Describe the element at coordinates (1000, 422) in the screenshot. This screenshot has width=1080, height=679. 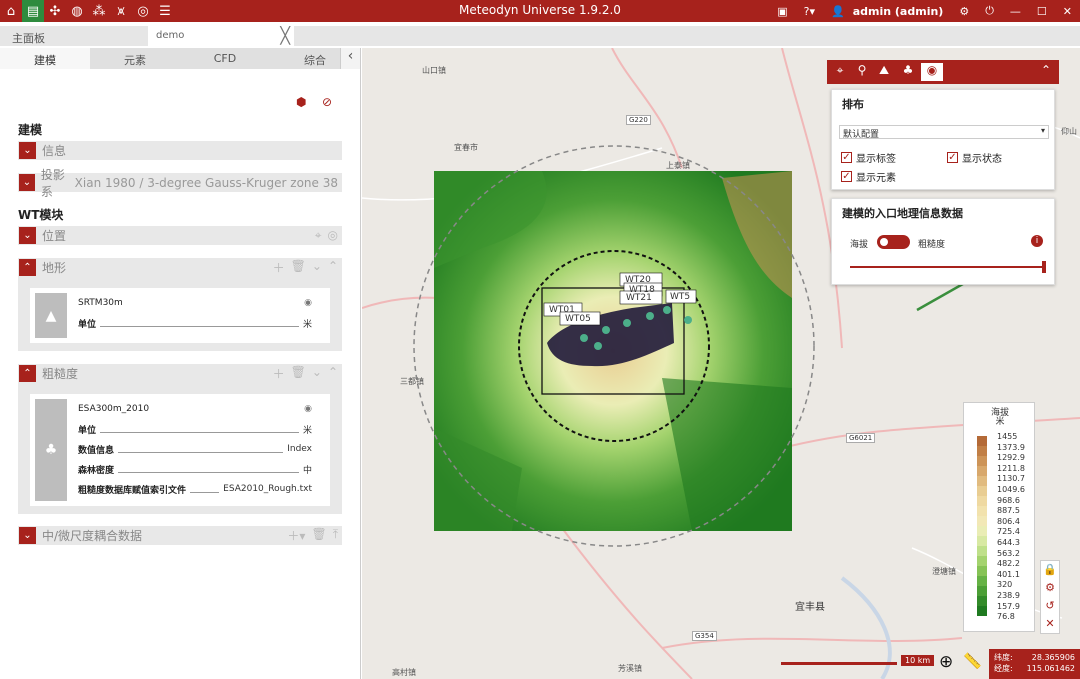
I see `legend-unit: 米` at that location.